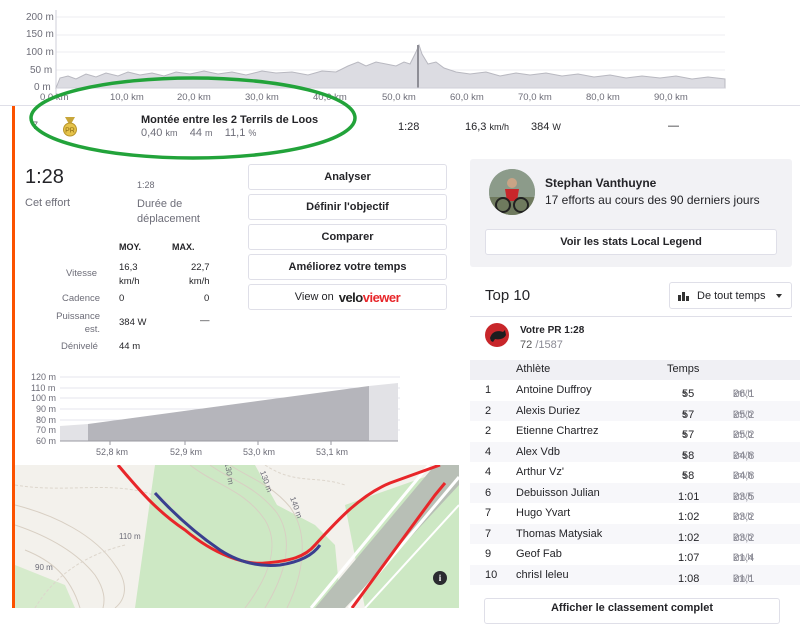 The image size is (800, 624). Describe the element at coordinates (552, 330) in the screenshot. I see `pr-label: Votre PR 1:28` at that location.